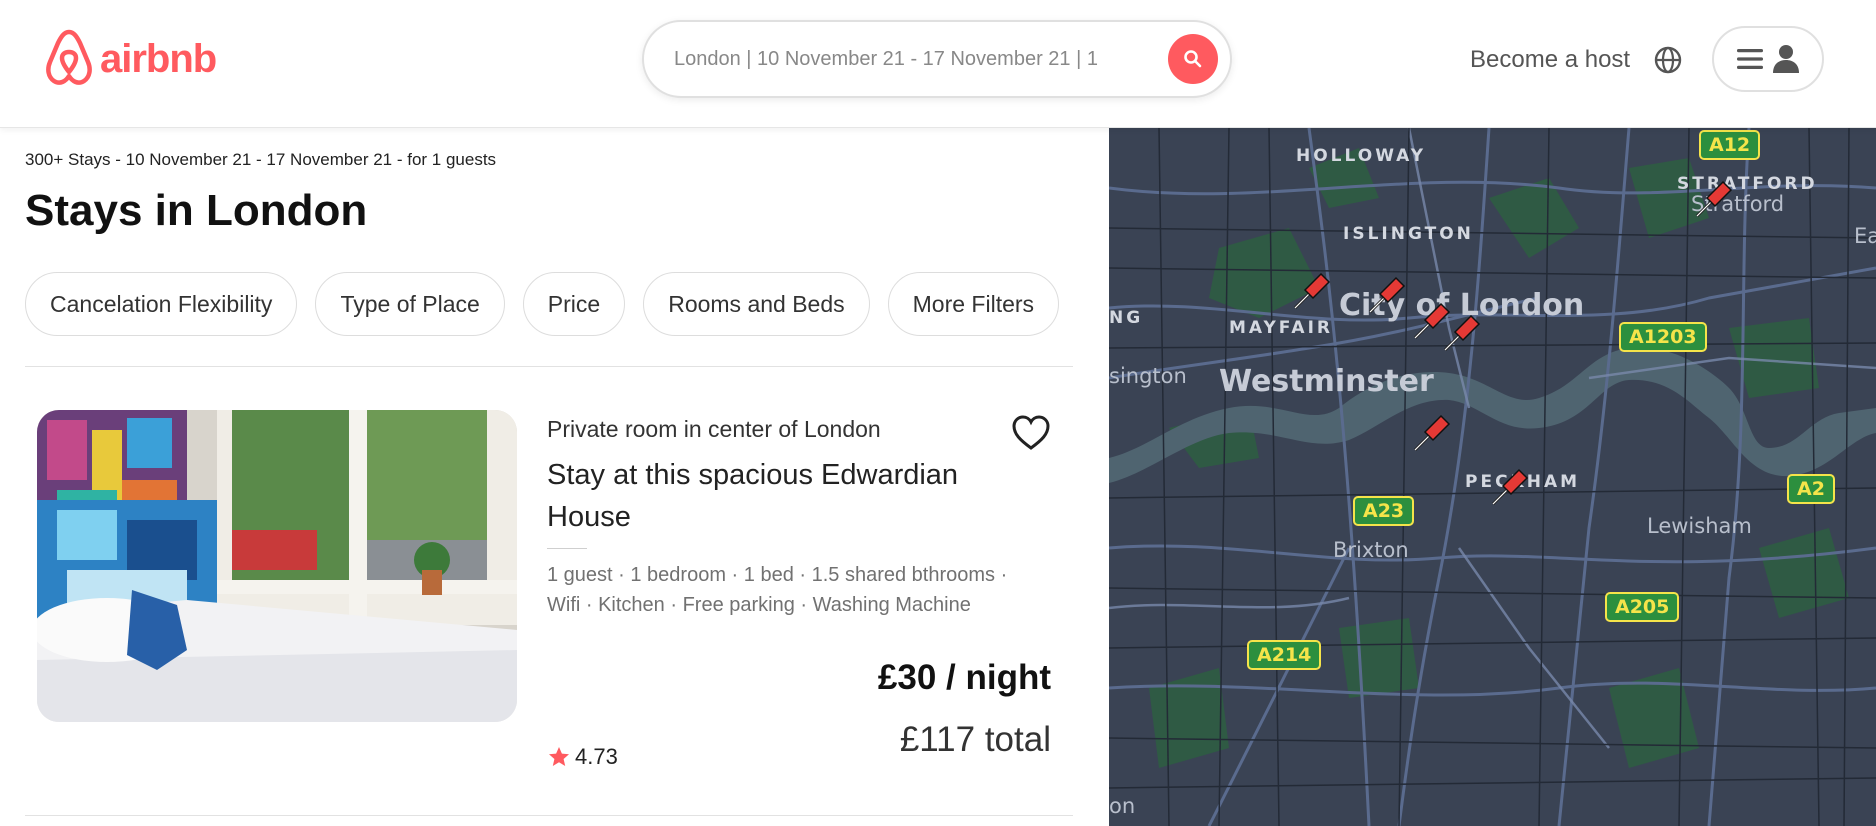 This screenshot has width=1876, height=826. What do you see at coordinates (1811, 489) in the screenshot?
I see `road-badge: A2` at bounding box center [1811, 489].